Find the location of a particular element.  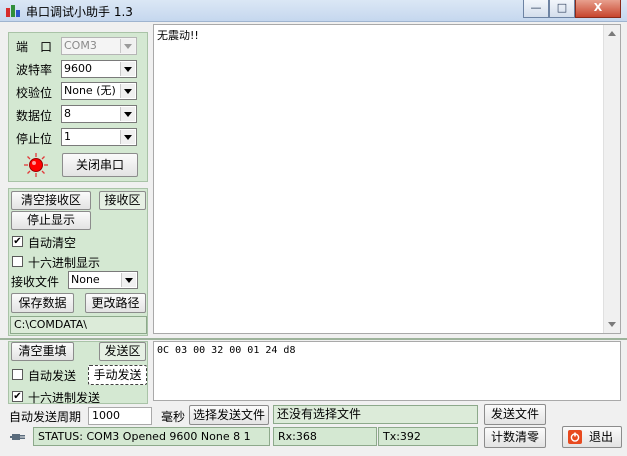

receive-path-field: C:\COMDATA\ is located at coordinates (78, 325).